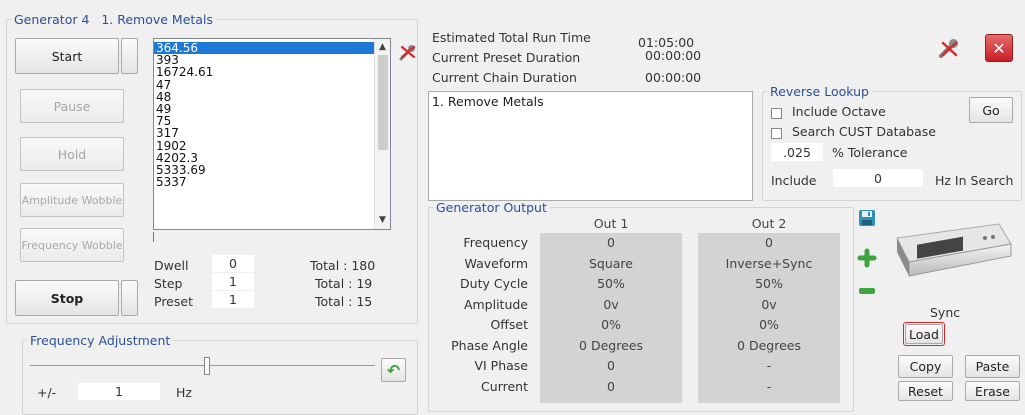 The height and width of the screenshot is (415, 1025). What do you see at coordinates (72, 106) in the screenshot?
I see `pause-button: Pause` at bounding box center [72, 106].